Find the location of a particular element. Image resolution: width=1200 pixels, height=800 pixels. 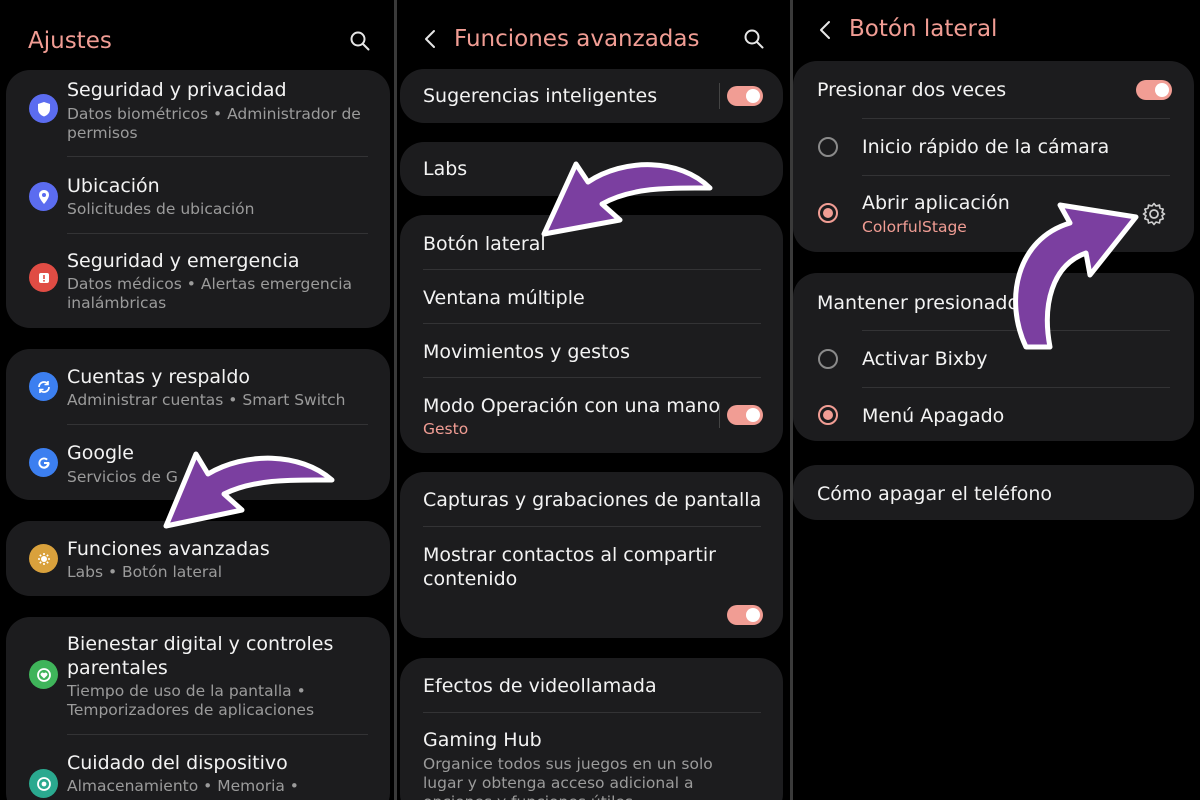

settings-card-advanced: Funciones avanzadas Labs • Botón lateral is located at coordinates (198, 558).